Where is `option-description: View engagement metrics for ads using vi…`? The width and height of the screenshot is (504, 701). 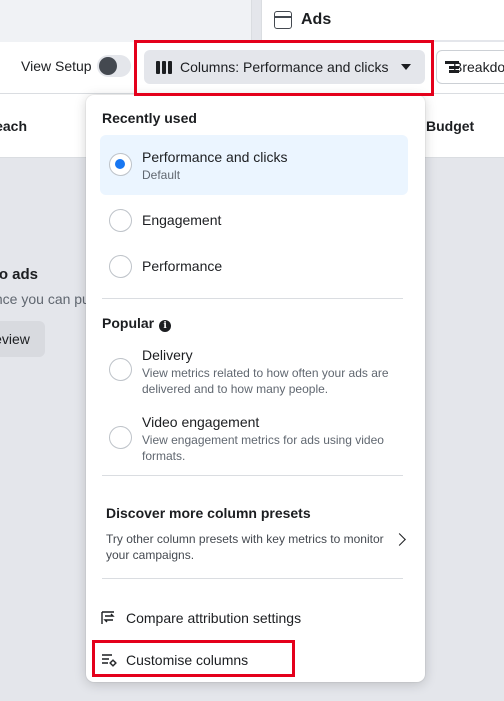 option-description: View engagement metrics for ads using vi… is located at coordinates (263, 448).